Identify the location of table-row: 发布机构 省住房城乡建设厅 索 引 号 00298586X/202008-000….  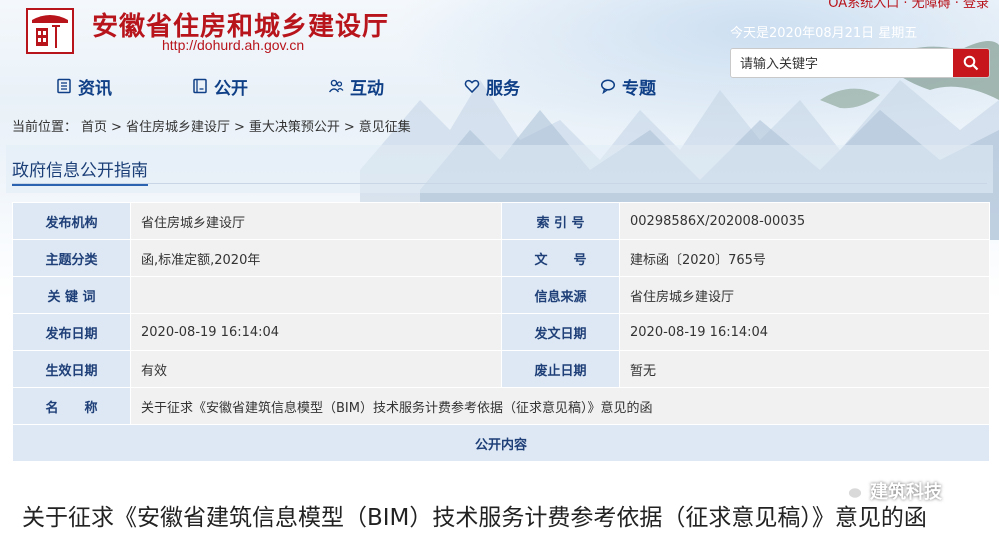
(501, 221).